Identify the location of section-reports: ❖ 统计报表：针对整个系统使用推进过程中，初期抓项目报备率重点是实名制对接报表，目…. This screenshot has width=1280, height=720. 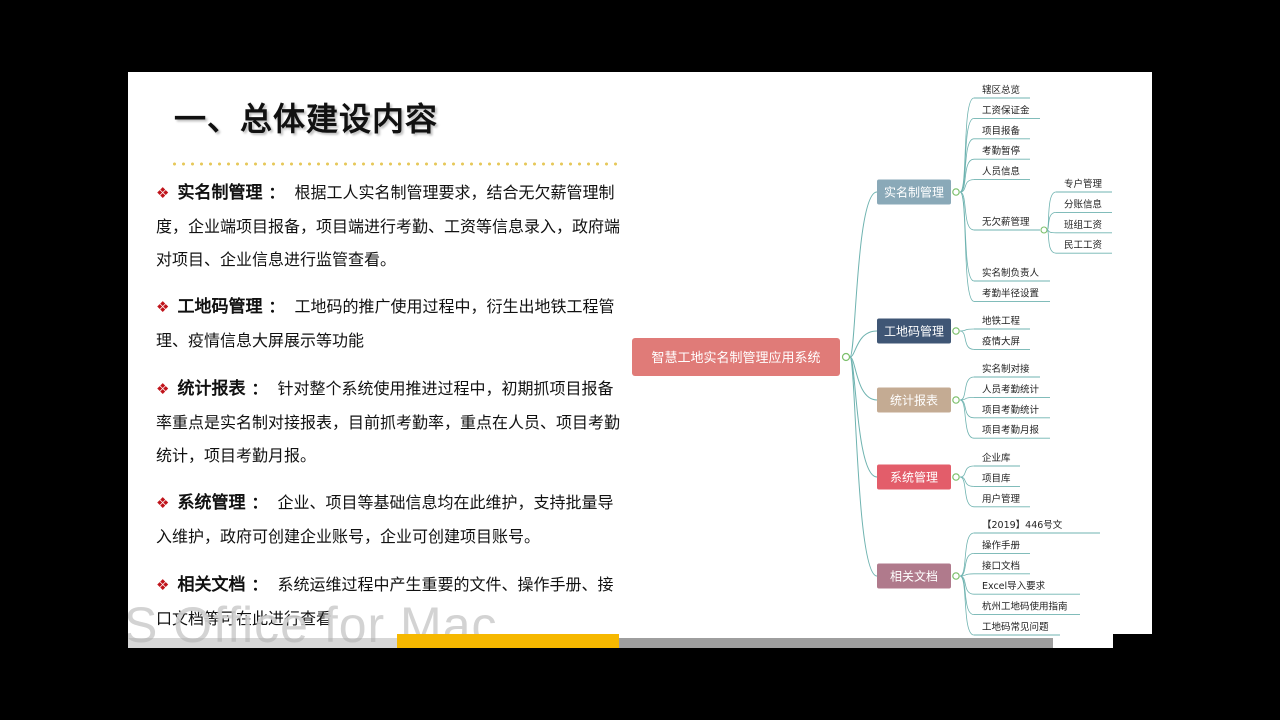
(388, 422).